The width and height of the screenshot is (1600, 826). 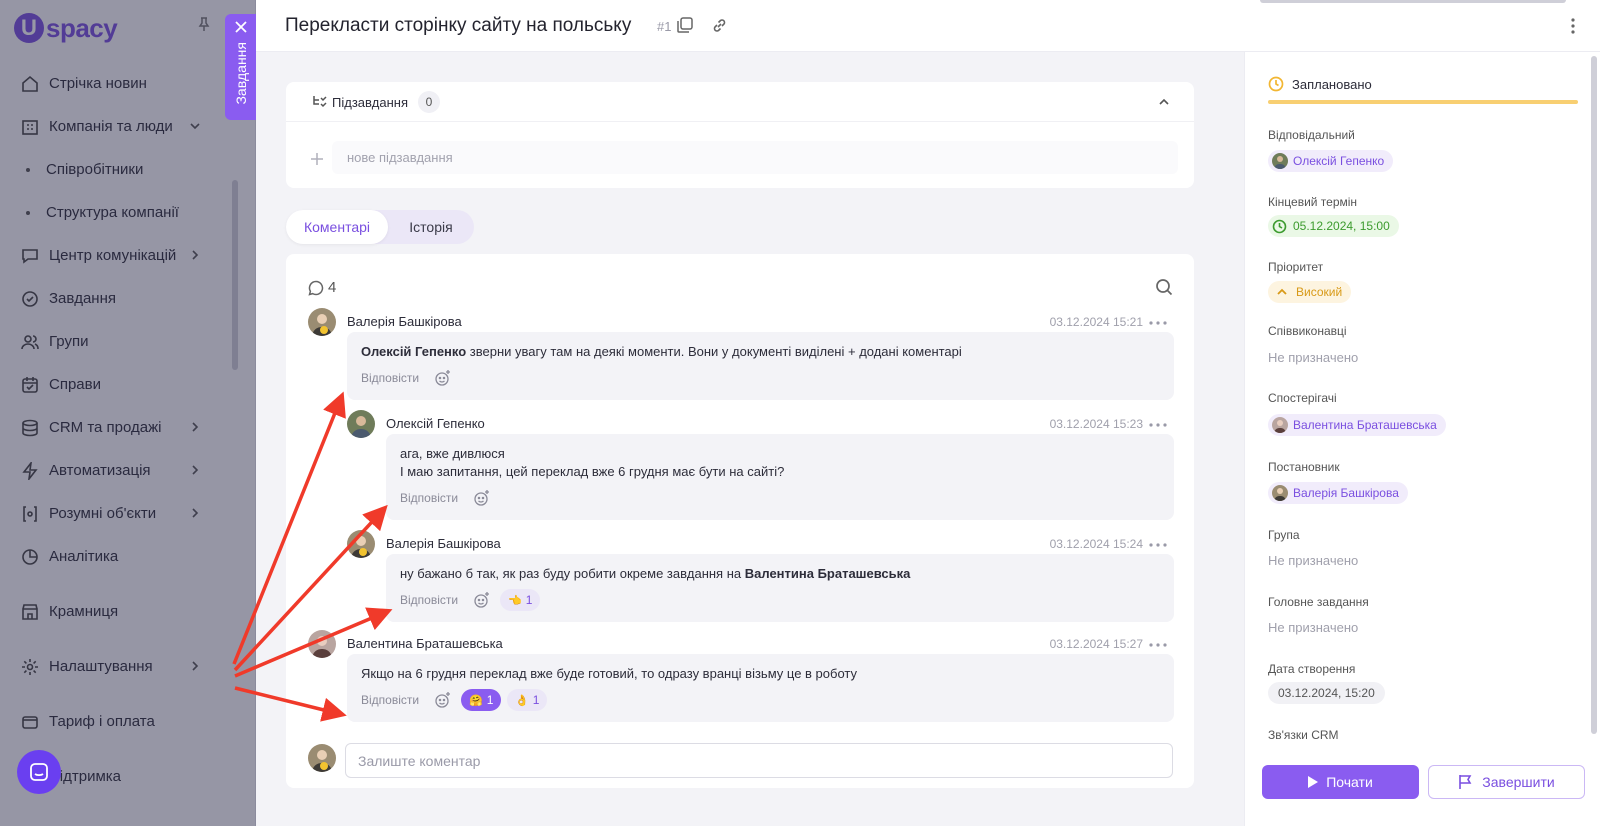 I want to click on responsible-name: Олексій Гепенко, so click(x=1339, y=161).